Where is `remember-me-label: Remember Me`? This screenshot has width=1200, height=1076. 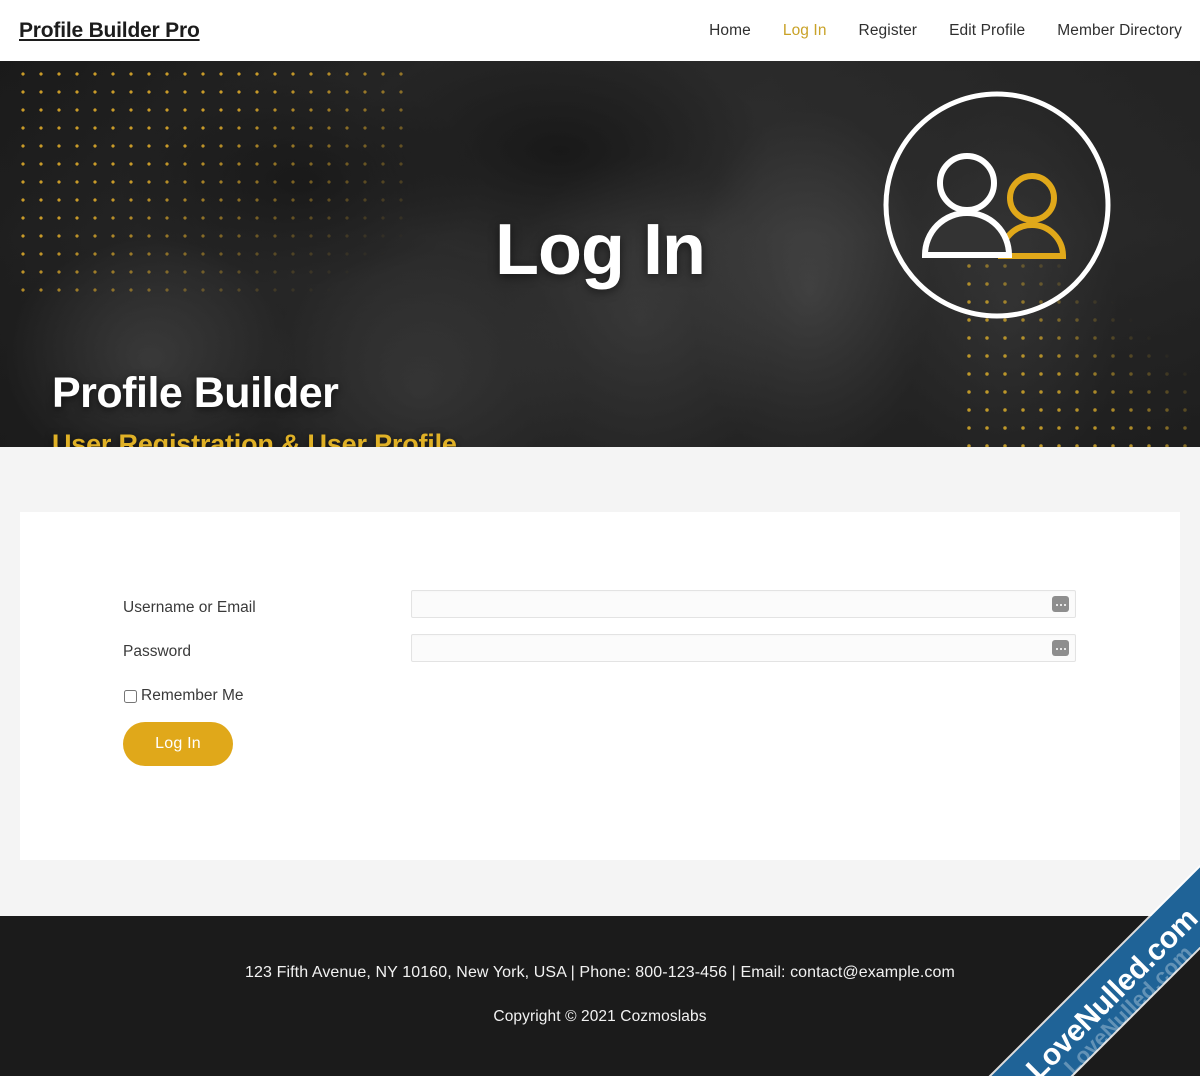 remember-me-label: Remember Me is located at coordinates (192, 696).